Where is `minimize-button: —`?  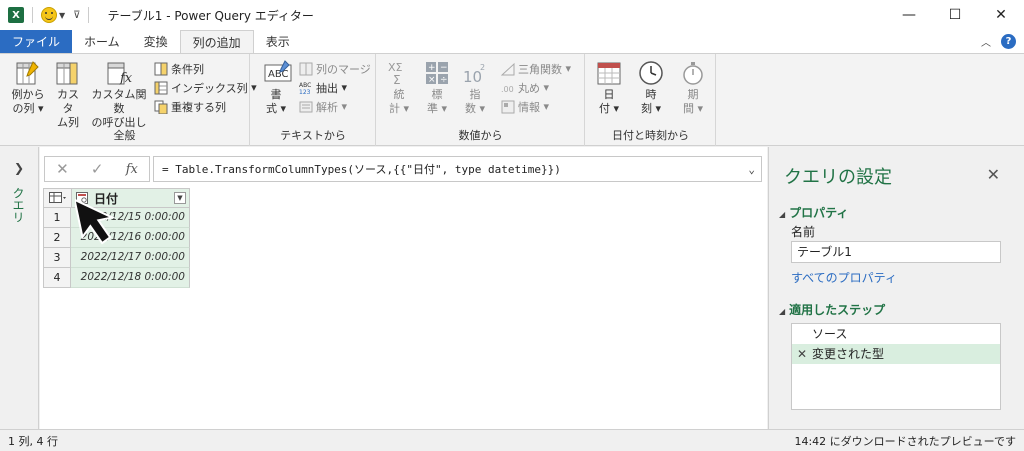
minimize-button: — is located at coordinates (909, 15).